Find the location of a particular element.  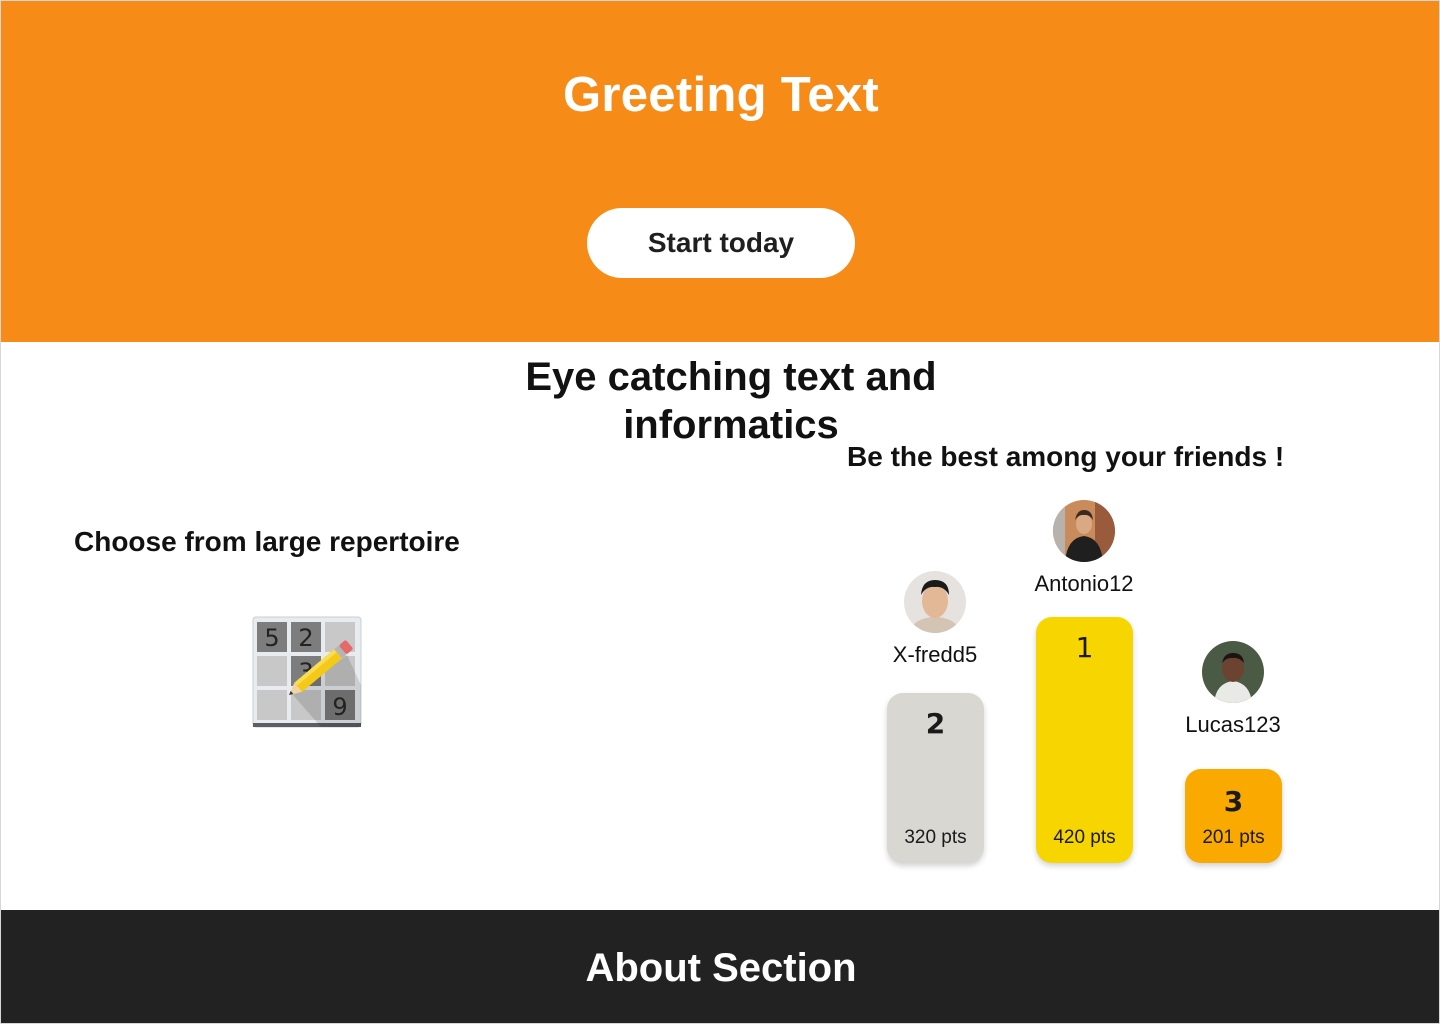

start-today-button: Start today is located at coordinates (721, 243).